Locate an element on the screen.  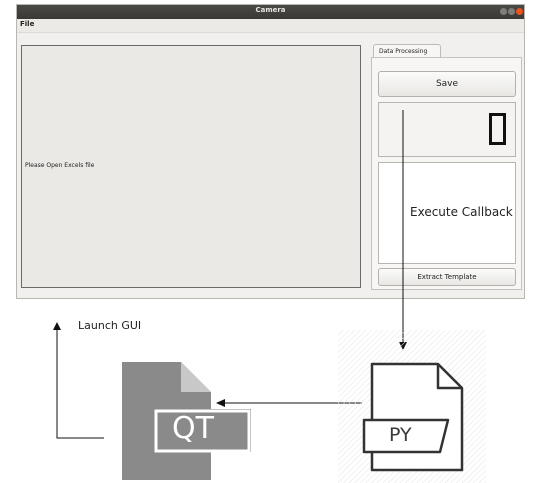
py-icon-label: PY is located at coordinates (400, 435).